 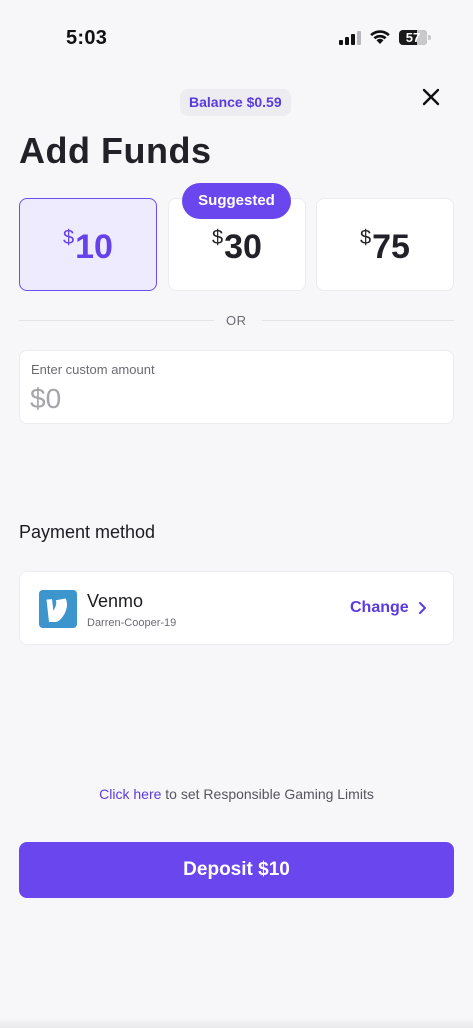 I want to click on amount-option-10: $10, so click(x=88, y=244).